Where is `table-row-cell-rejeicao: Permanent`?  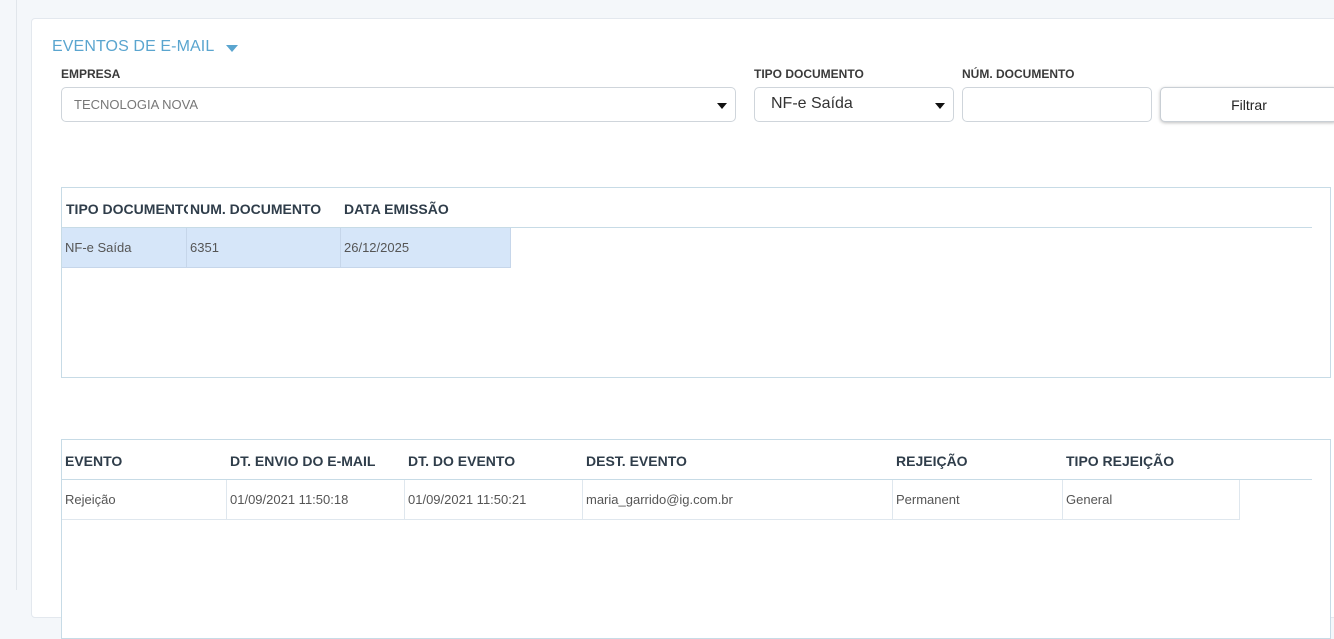
table-row-cell-rejeicao: Permanent is located at coordinates (978, 500).